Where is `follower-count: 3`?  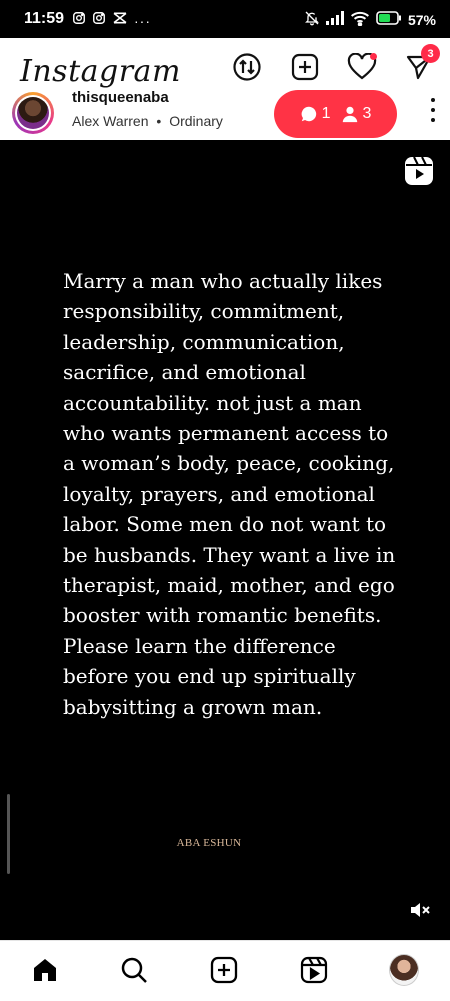 follower-count: 3 is located at coordinates (367, 113).